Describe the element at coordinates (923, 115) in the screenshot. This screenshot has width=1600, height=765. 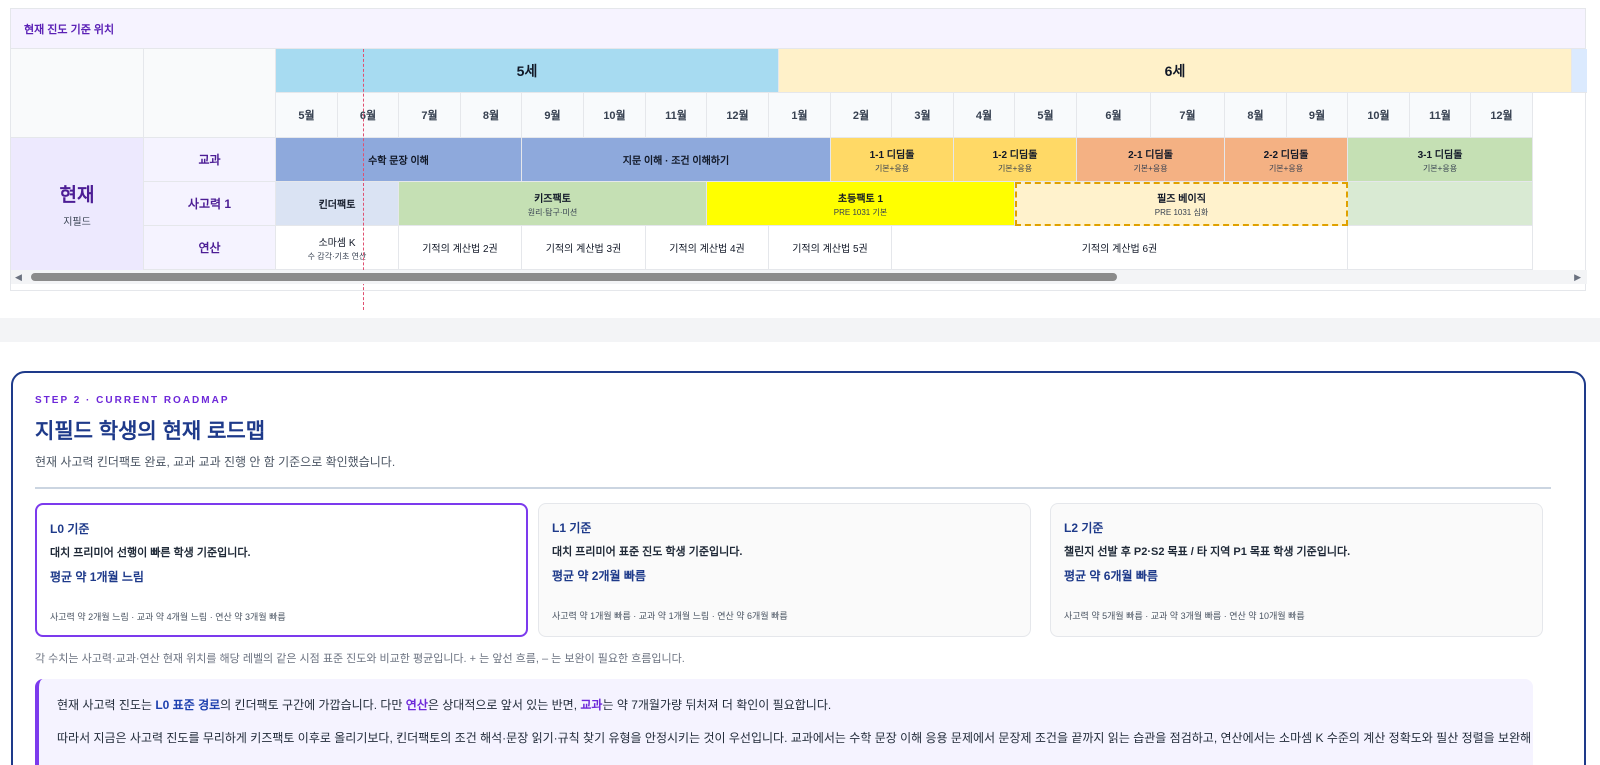
I see `month-header: 3월` at that location.